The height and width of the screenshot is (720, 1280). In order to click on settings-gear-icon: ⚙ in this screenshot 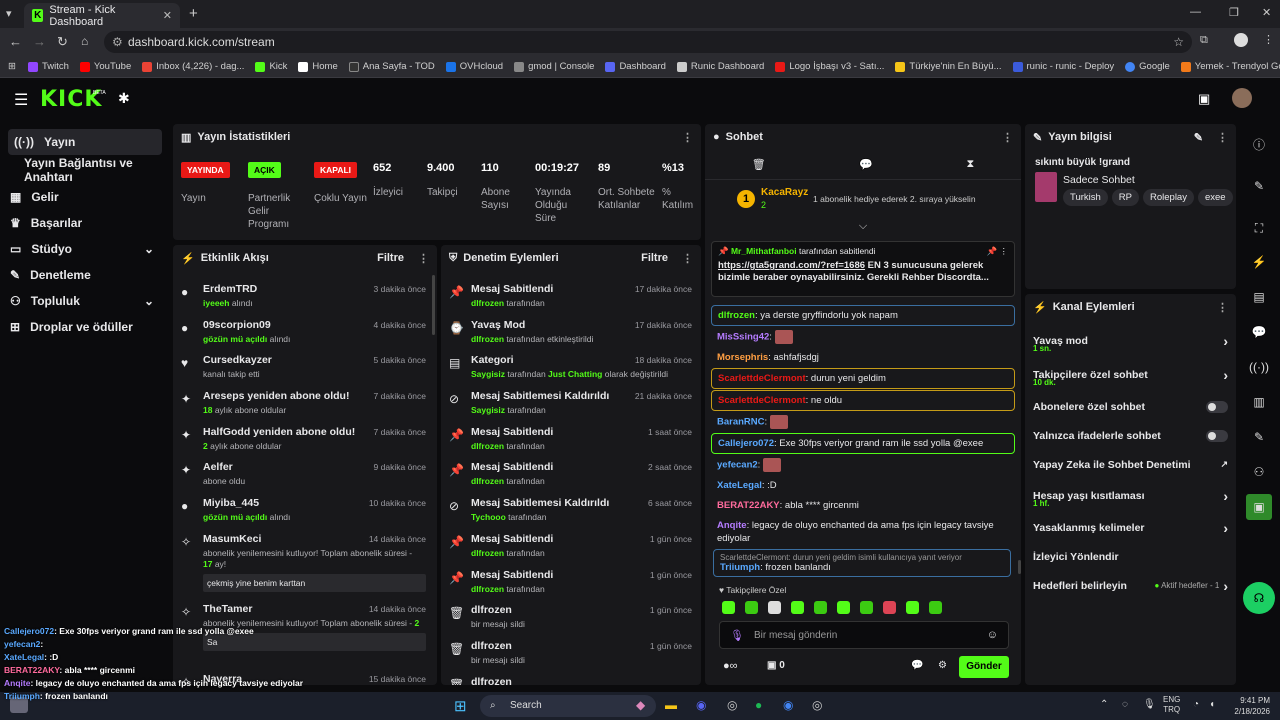, I will do `click(942, 665)`.